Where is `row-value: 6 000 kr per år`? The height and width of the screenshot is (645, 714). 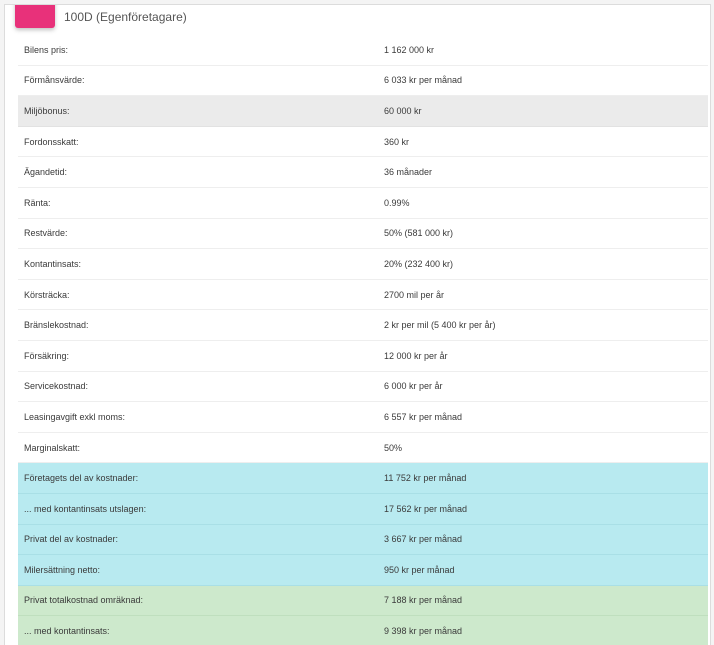
row-value: 6 000 kr per år is located at coordinates (413, 386).